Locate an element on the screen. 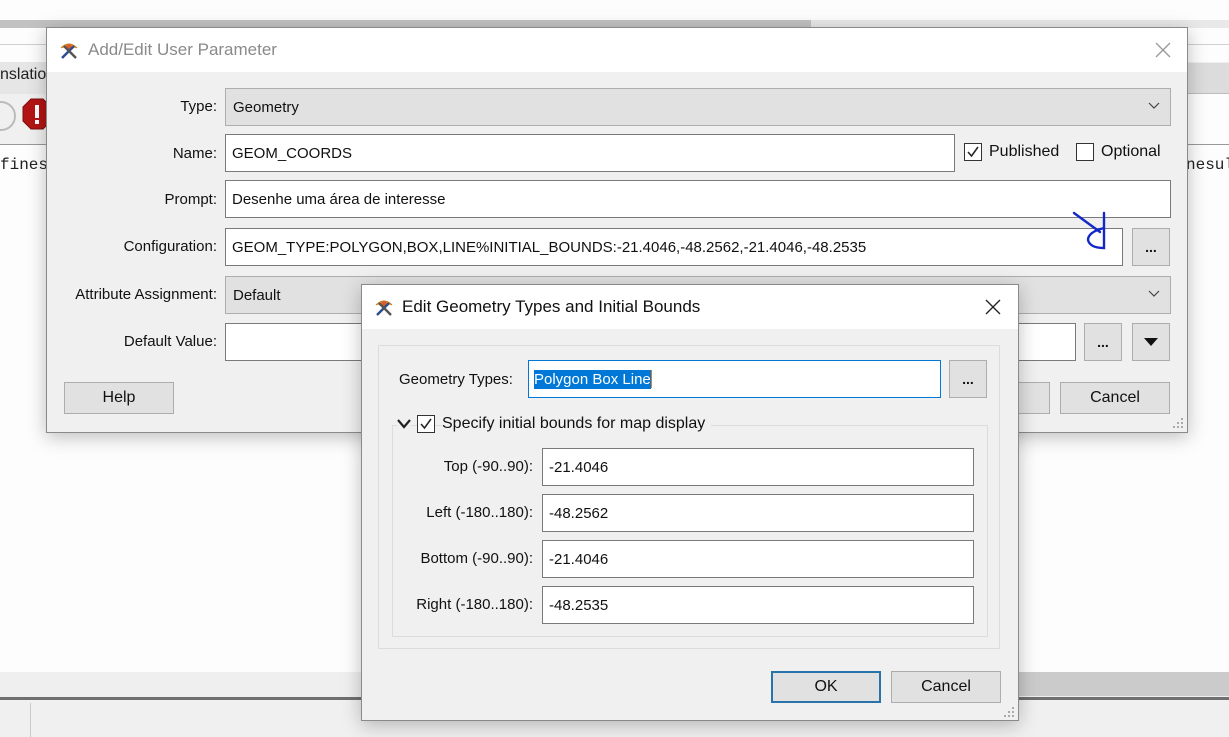 Image resolution: width=1229 pixels, height=737 pixels. dialog-title: Add/Edit User Parameter is located at coordinates (182, 49).